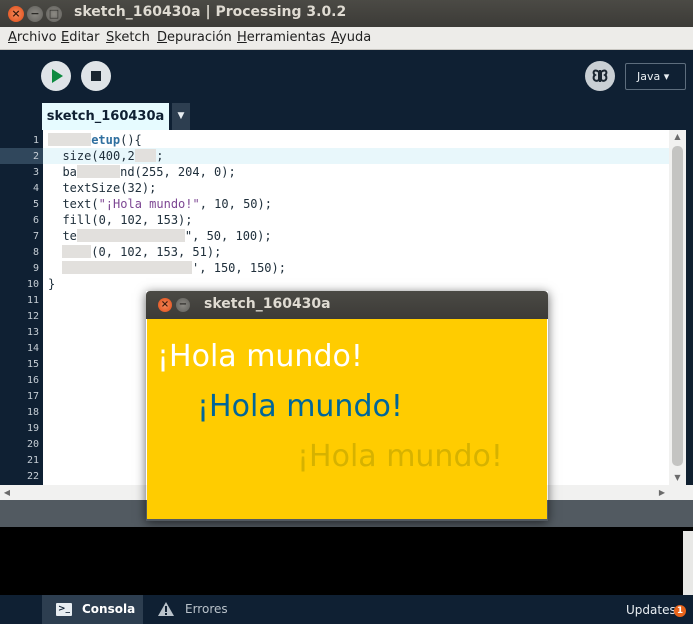 This screenshot has width=693, height=624. I want to click on tab-console: >_ Consola, so click(92, 609).